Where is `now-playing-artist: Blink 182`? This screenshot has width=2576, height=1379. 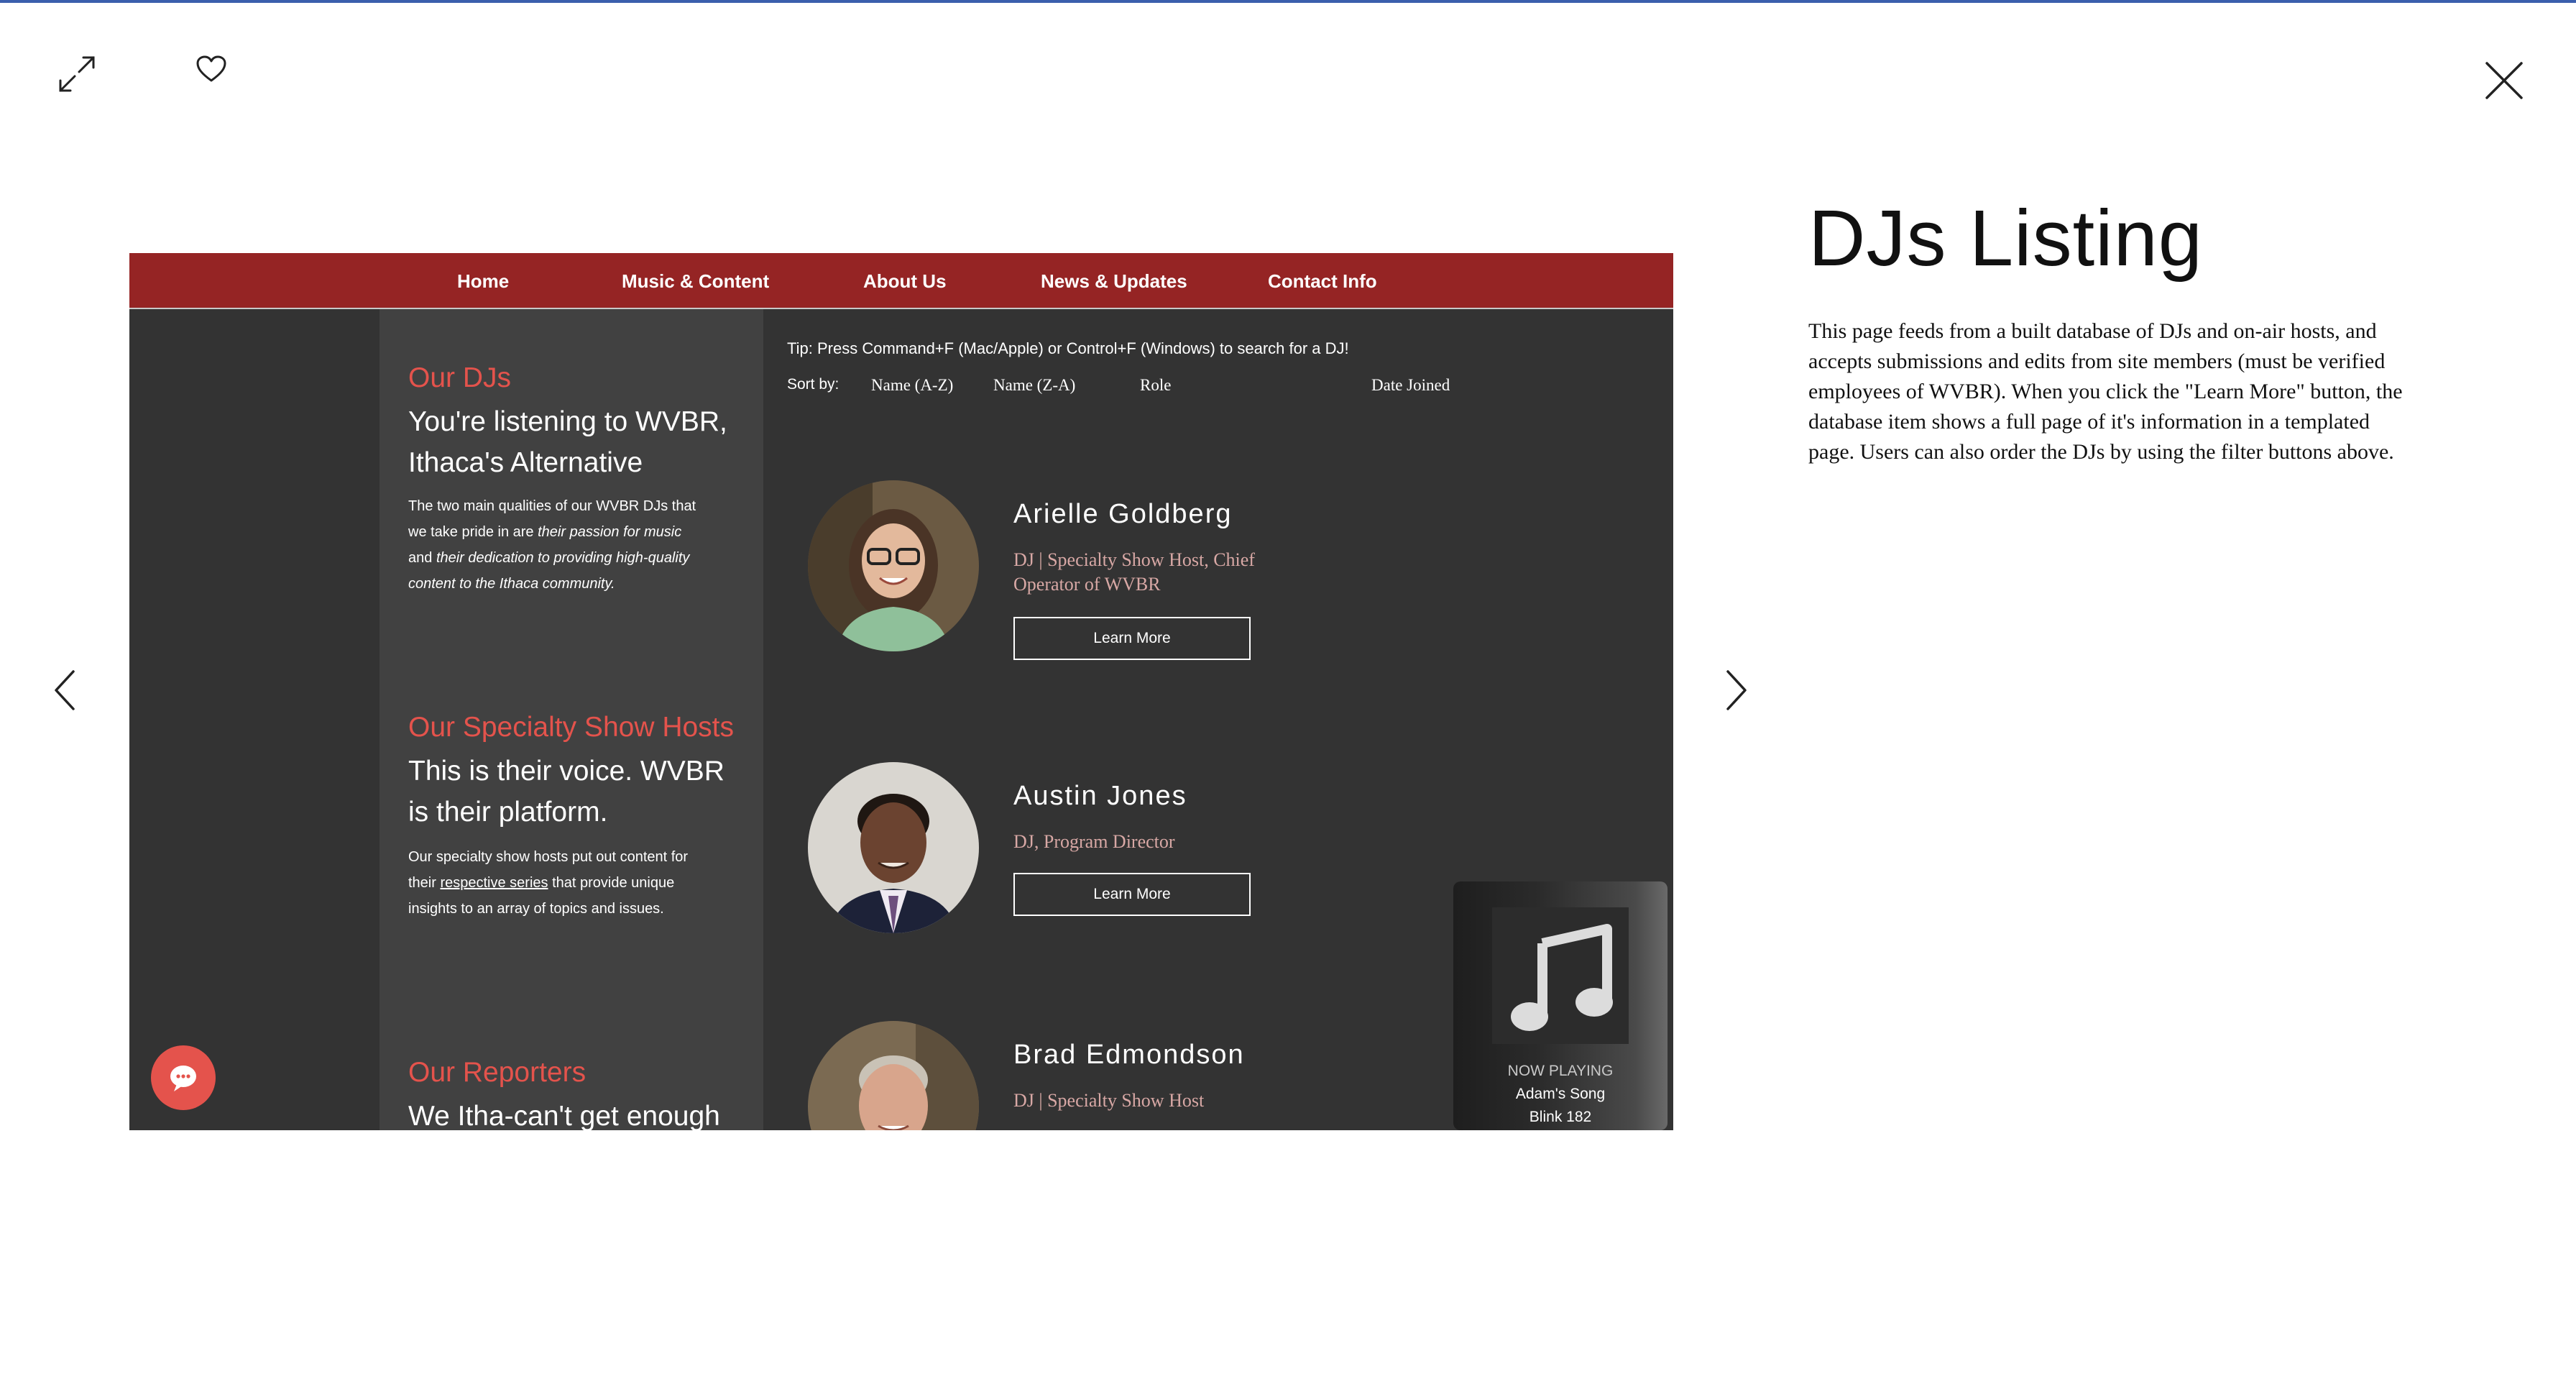
now-playing-artist: Blink 182 is located at coordinates (1560, 1117).